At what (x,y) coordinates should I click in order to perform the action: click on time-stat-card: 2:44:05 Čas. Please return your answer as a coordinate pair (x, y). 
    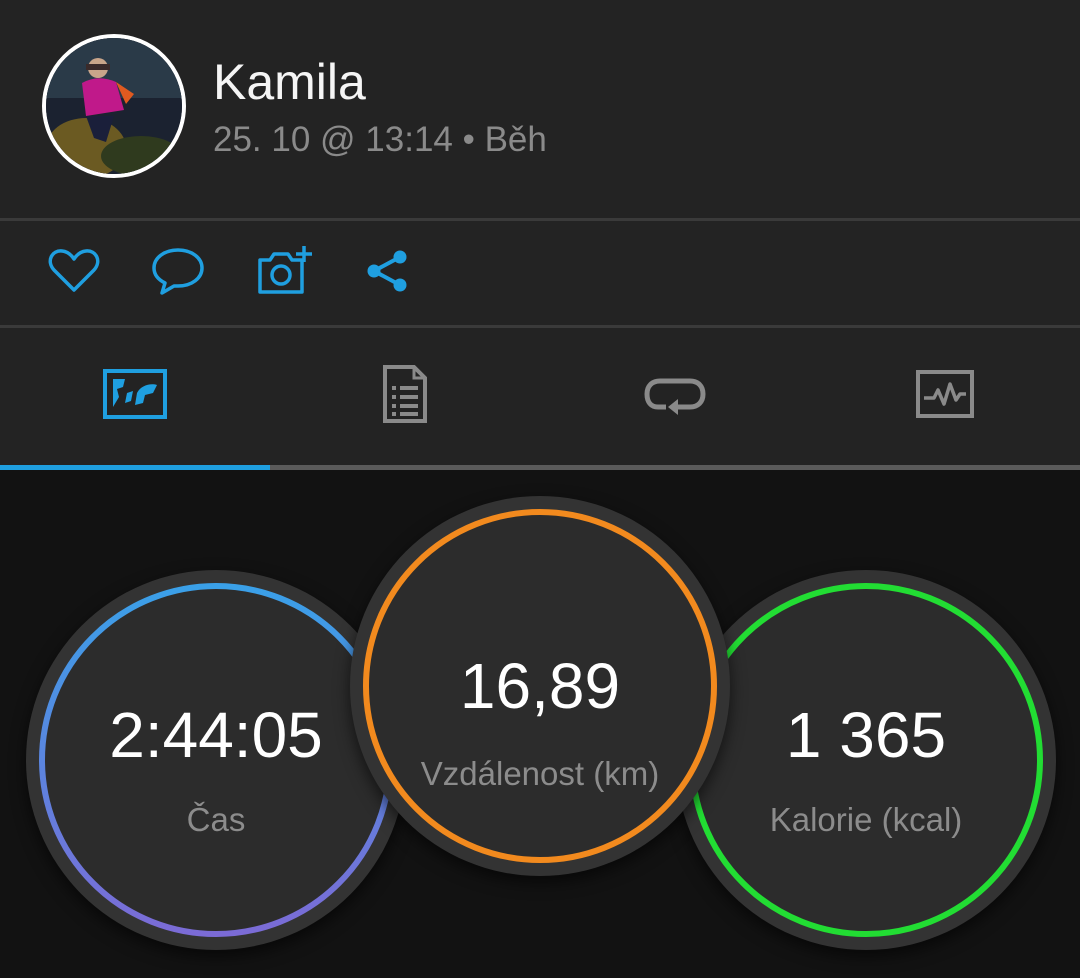
    Looking at the image, I should click on (216, 760).